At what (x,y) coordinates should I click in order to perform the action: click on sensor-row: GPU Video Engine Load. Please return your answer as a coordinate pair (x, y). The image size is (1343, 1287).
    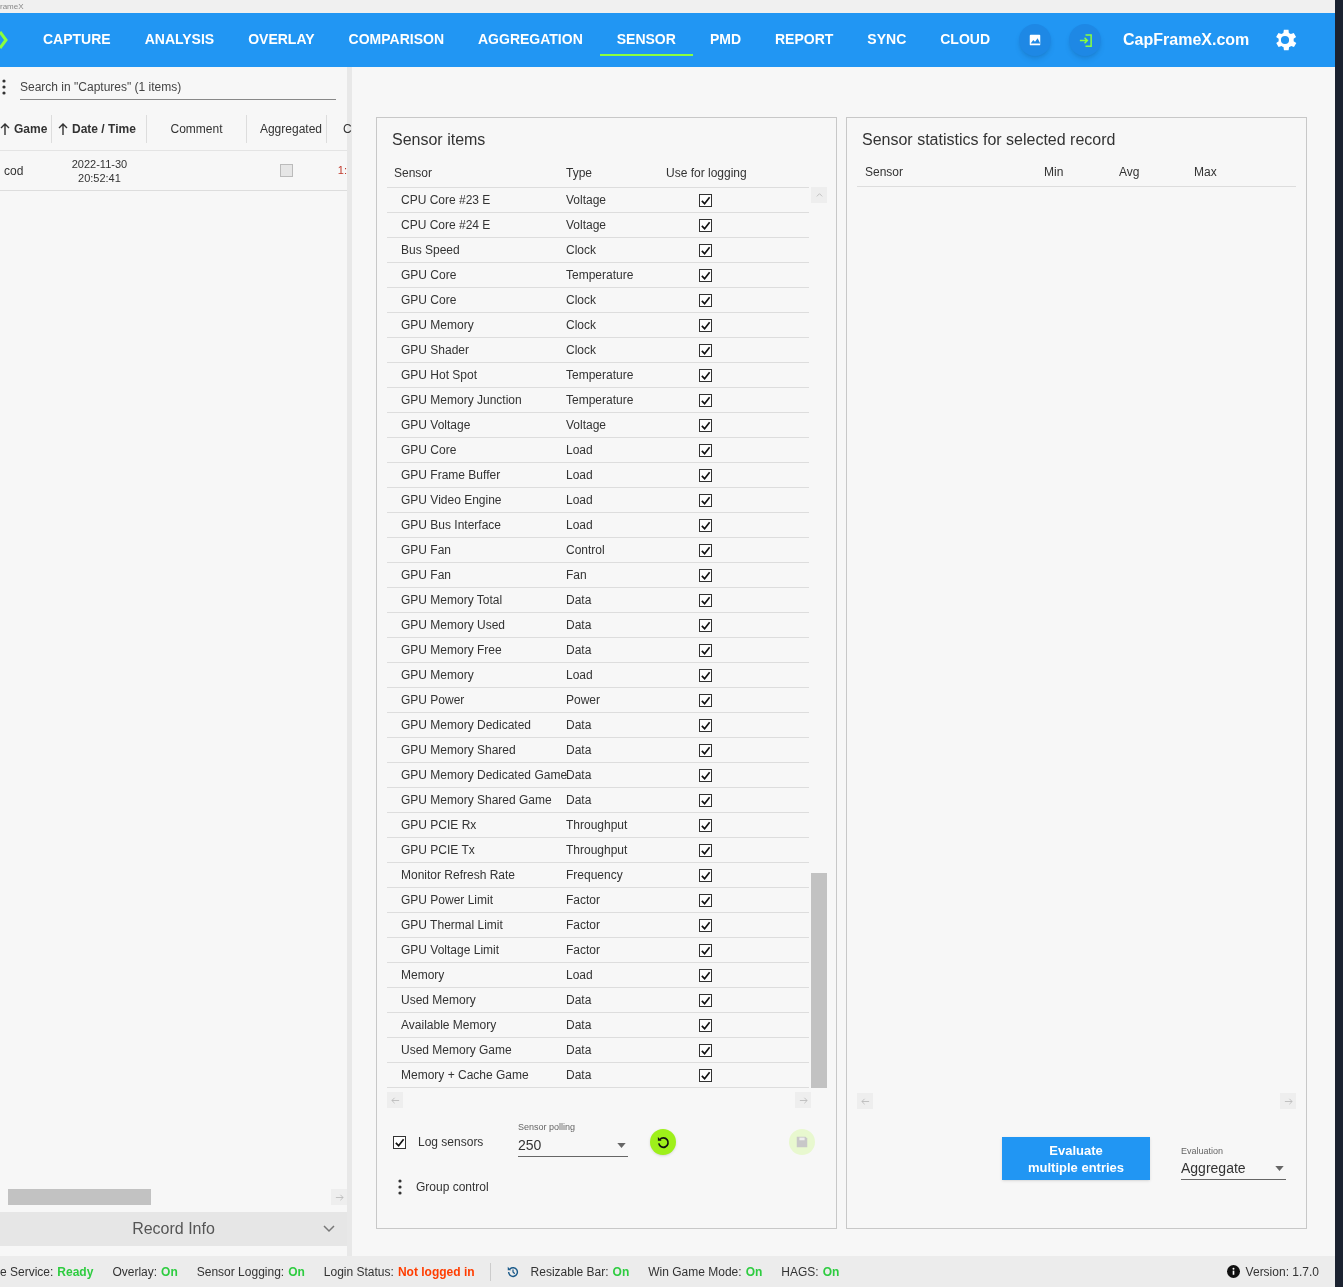
    Looking at the image, I should click on (598, 500).